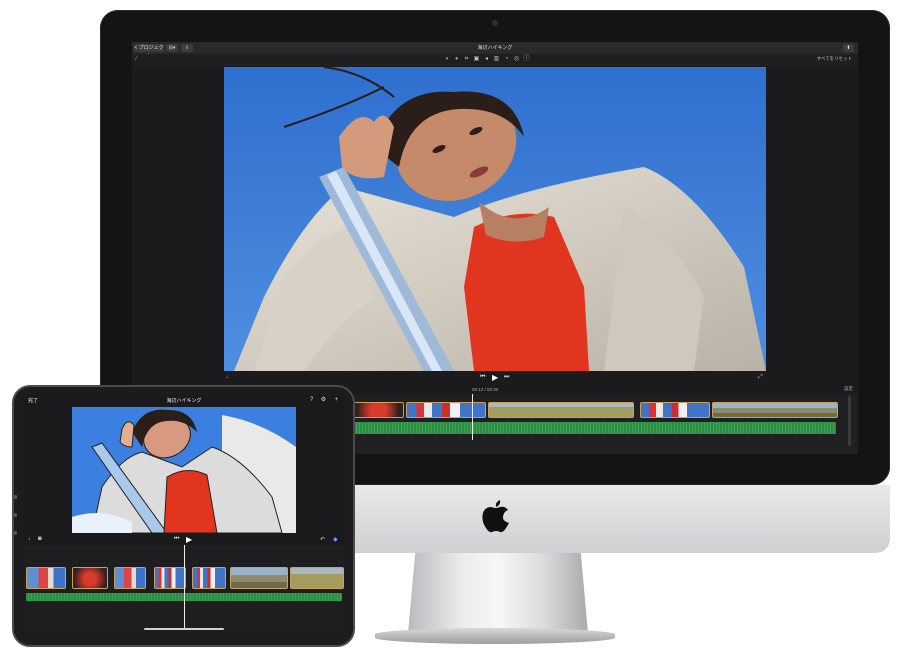 The image size is (920, 667). Describe the element at coordinates (495, 636) in the screenshot. I see `imac-foot` at that location.